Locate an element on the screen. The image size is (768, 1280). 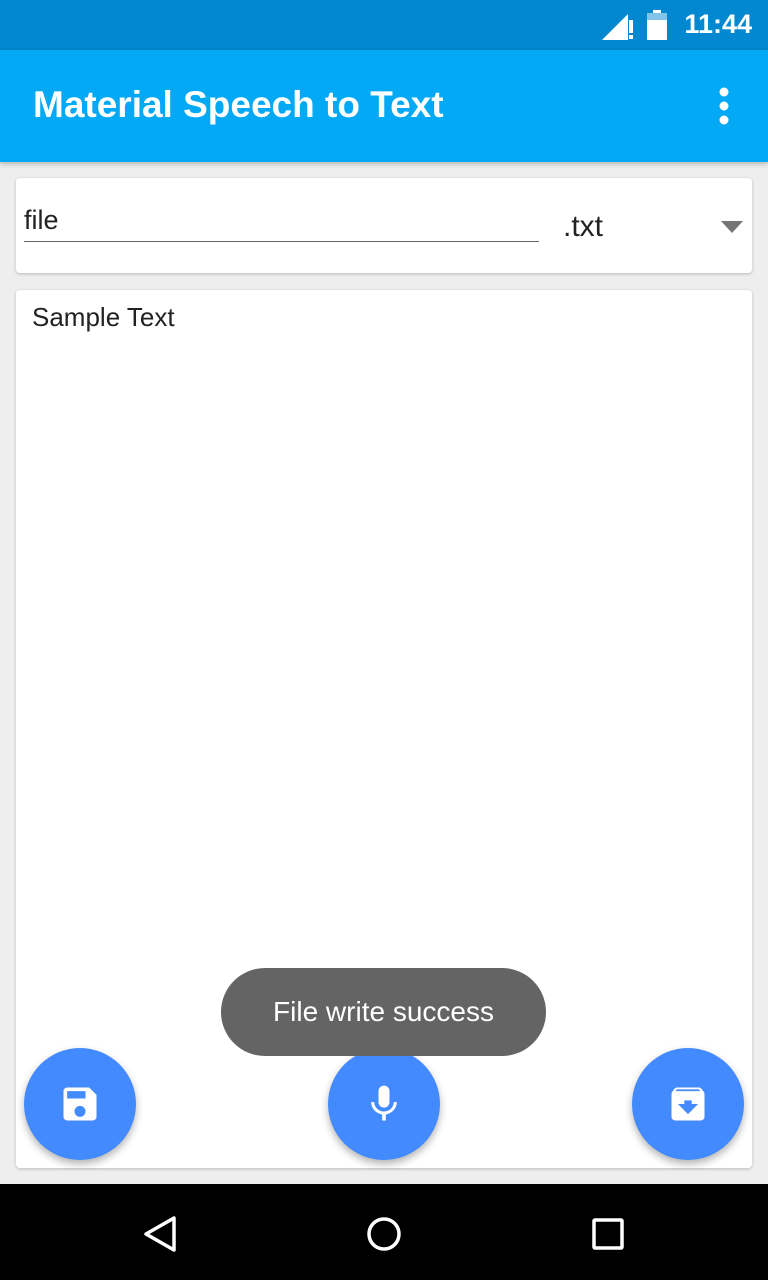
save-button is located at coordinates (80, 1104).